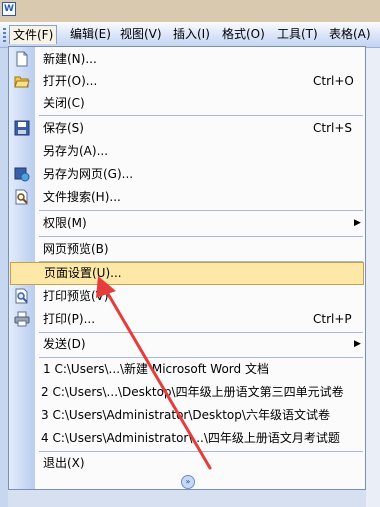 This screenshot has height=507, width=380. What do you see at coordinates (9, 9) in the screenshot?
I see `word-app-icon: W` at bounding box center [9, 9].